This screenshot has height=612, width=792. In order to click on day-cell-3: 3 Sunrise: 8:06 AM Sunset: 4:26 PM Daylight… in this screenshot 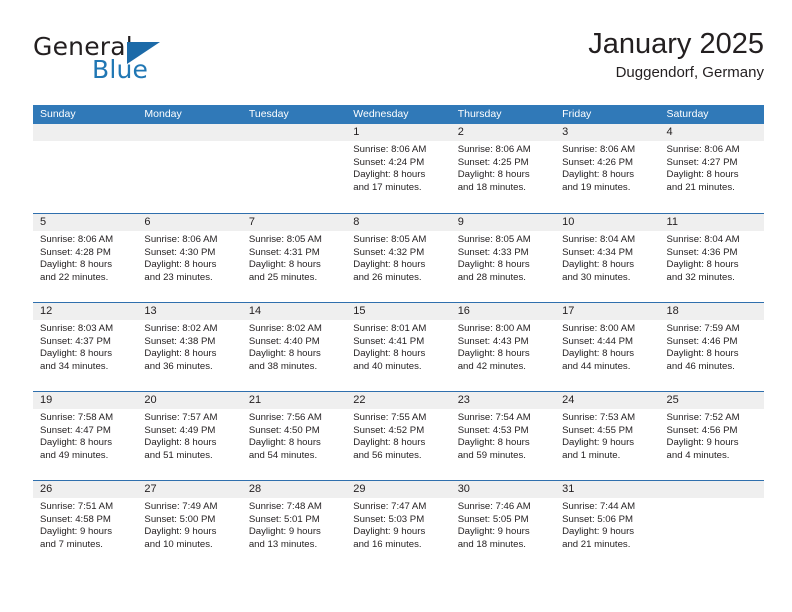, I will do `click(607, 168)`.